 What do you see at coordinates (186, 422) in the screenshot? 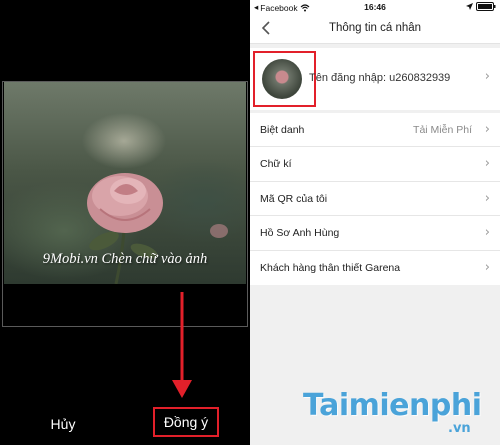
I see `agree-button: Đồng ý` at bounding box center [186, 422].